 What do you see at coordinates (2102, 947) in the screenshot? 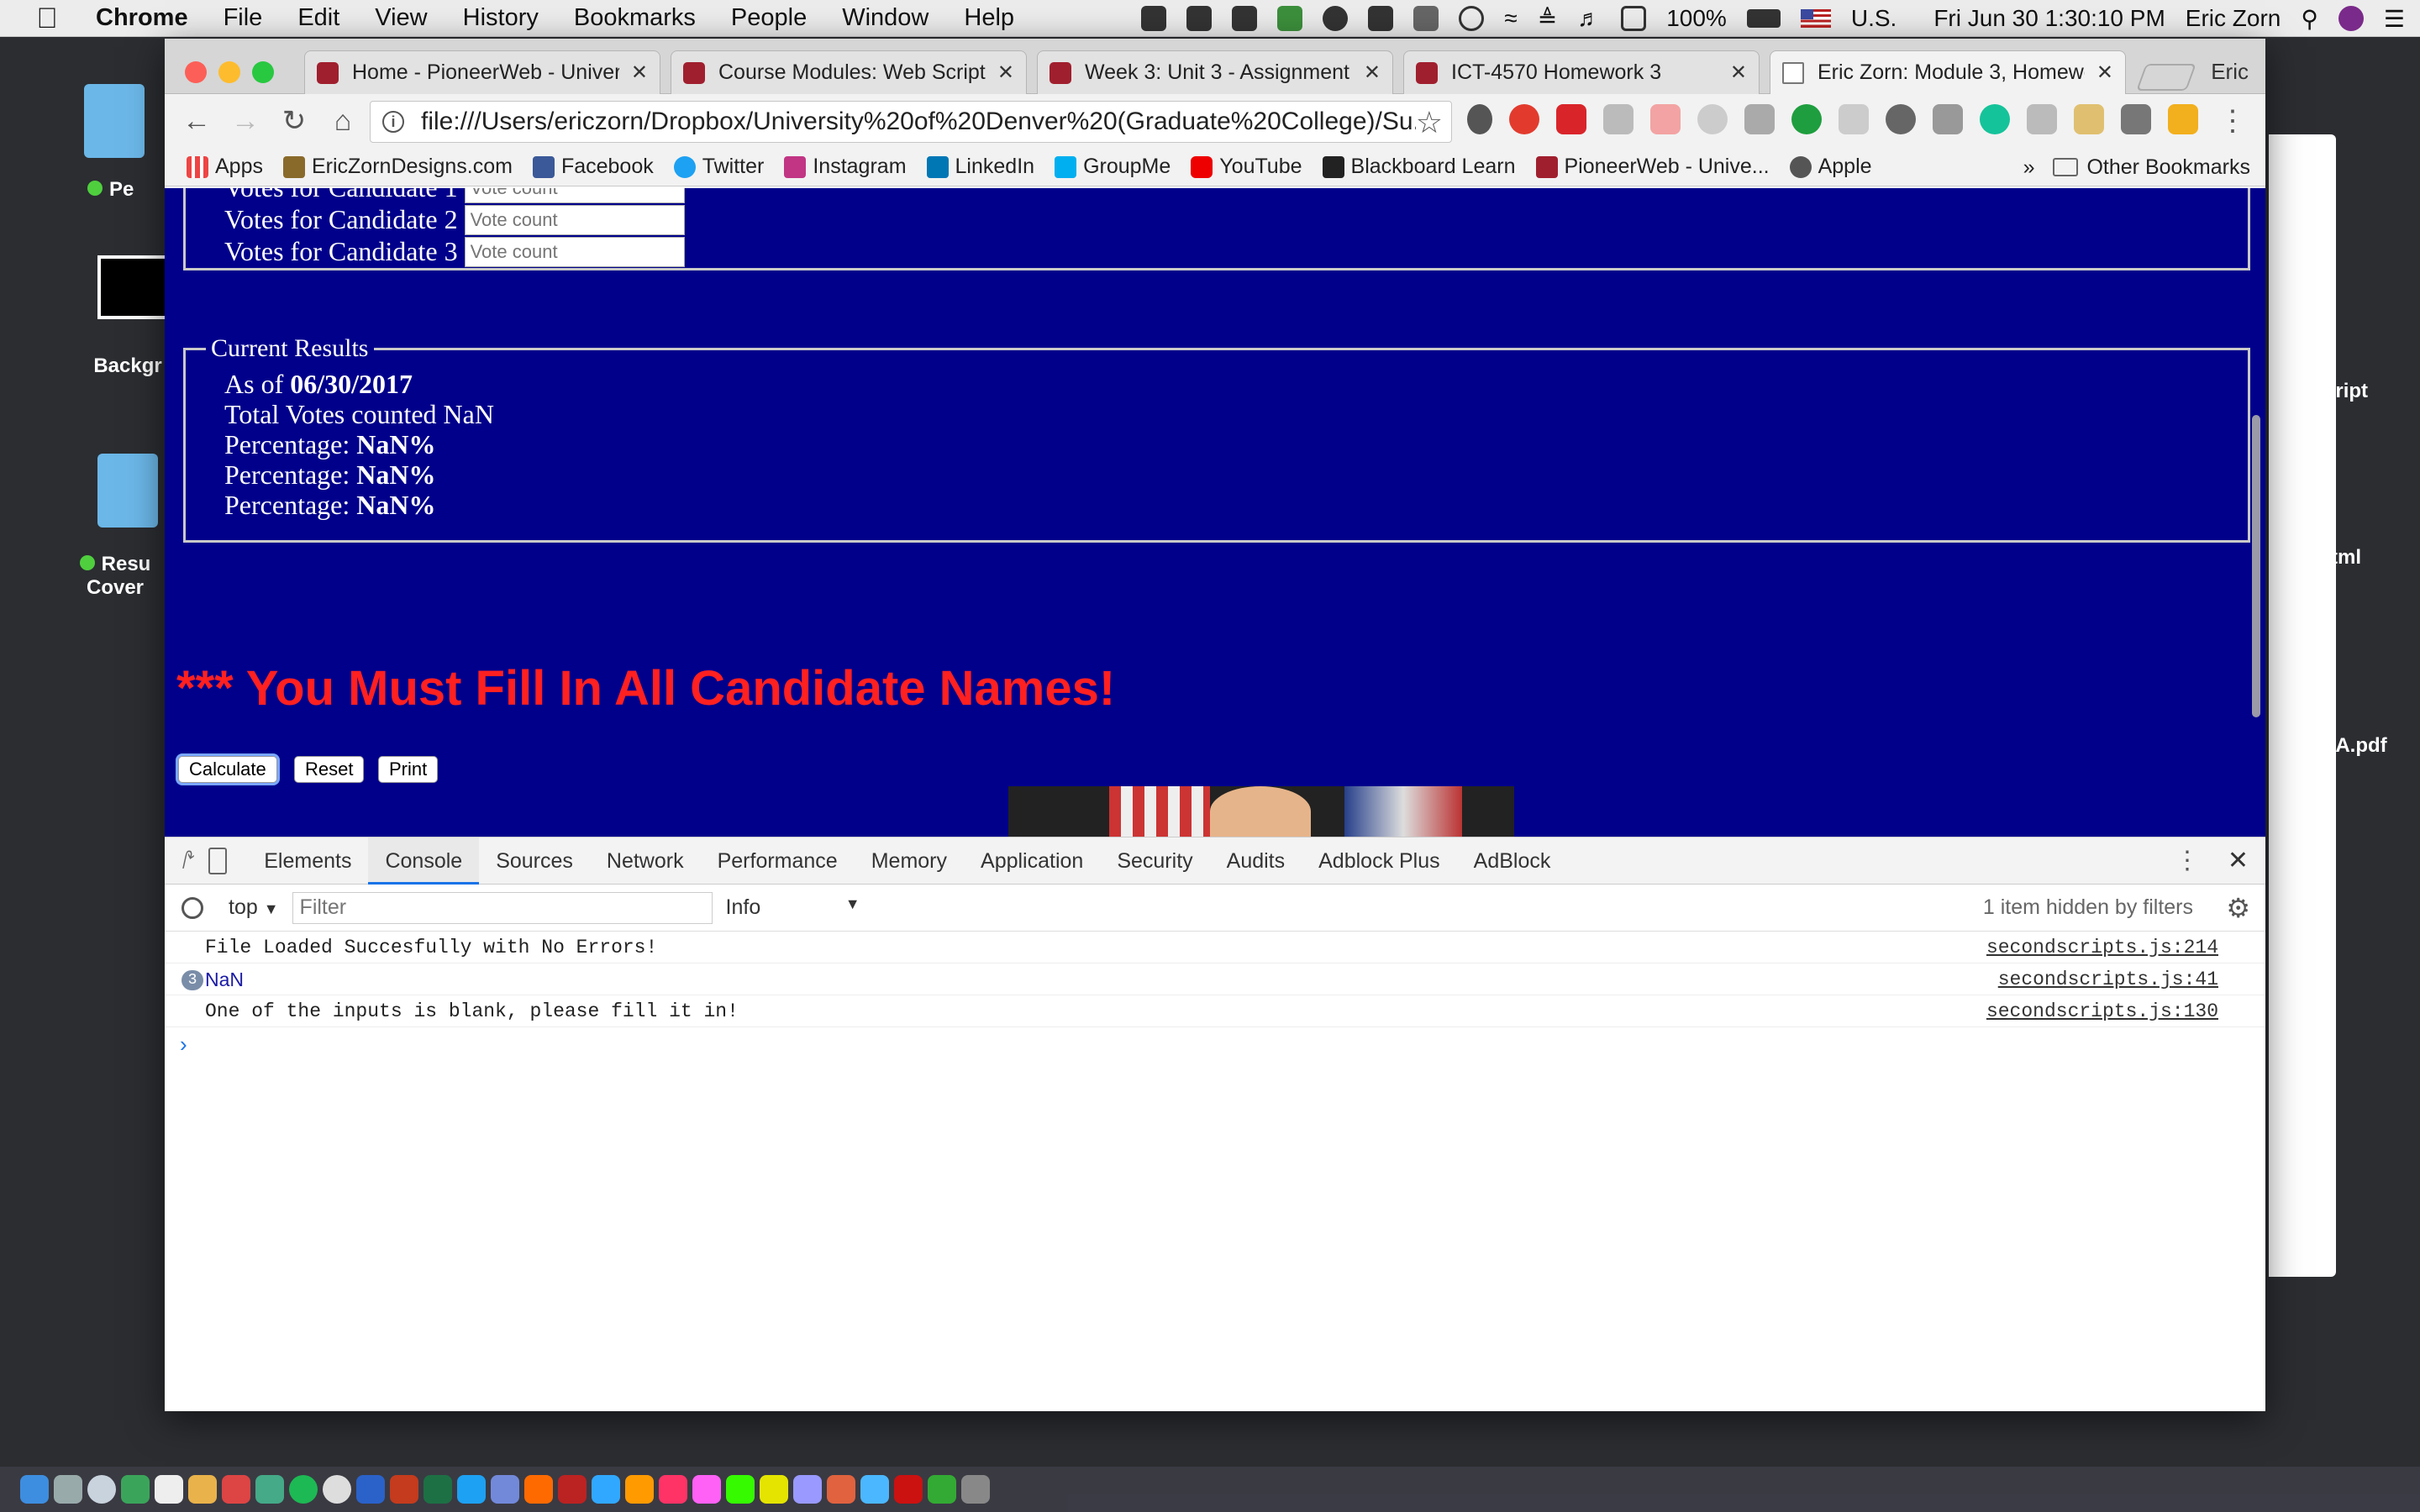
I see `console-source-link: secondscripts.js:214` at bounding box center [2102, 947].